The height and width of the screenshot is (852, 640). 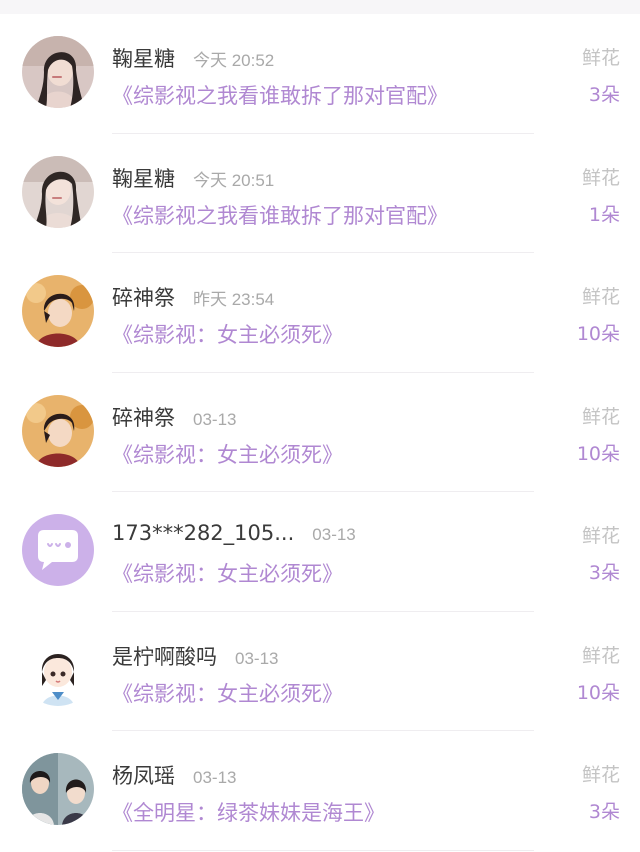 What do you see at coordinates (320, 672) in the screenshot?
I see `list-item: 是柠啊酸吗 03-13 《综影视：女主必须死》 鲜花 10朵` at bounding box center [320, 672].